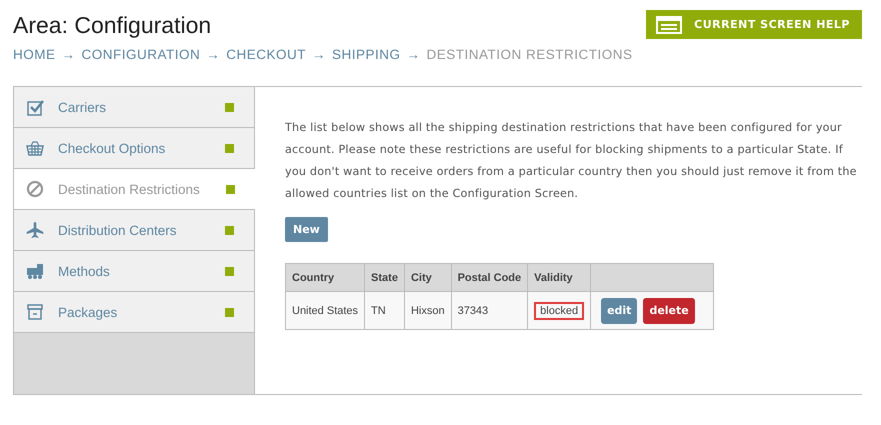  What do you see at coordinates (428, 278) in the screenshot?
I see `column-header: City` at bounding box center [428, 278].